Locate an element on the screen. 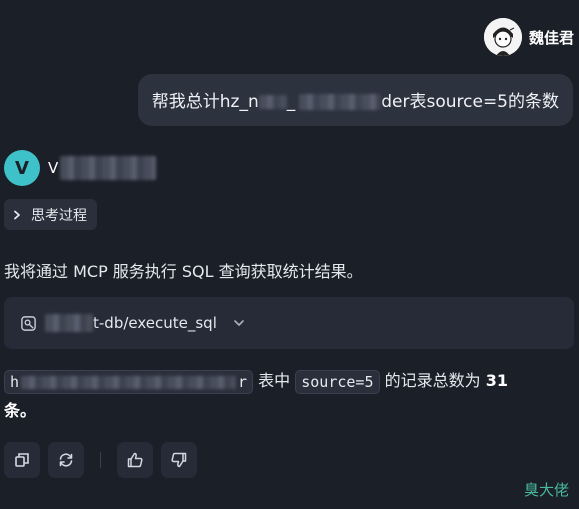  copy-button is located at coordinates (22, 460).